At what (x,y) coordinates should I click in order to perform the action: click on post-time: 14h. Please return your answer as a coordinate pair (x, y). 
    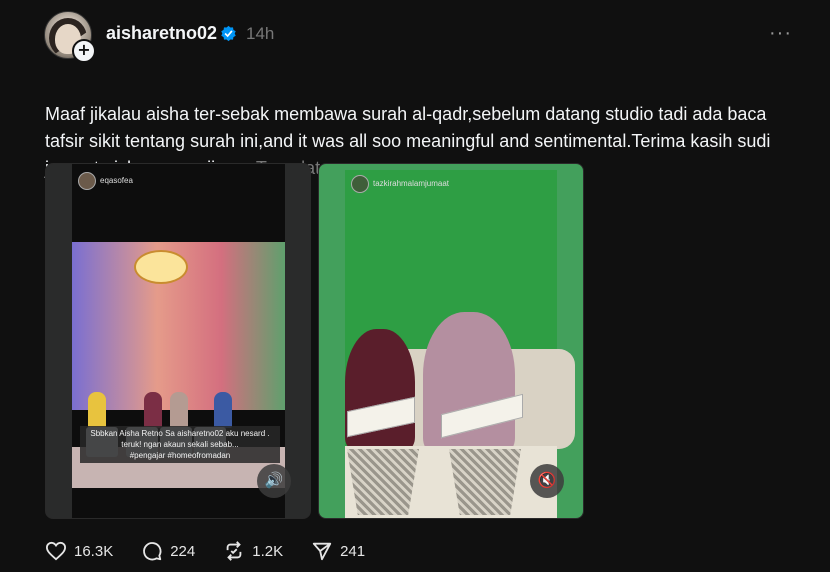
    Looking at the image, I should click on (260, 33).